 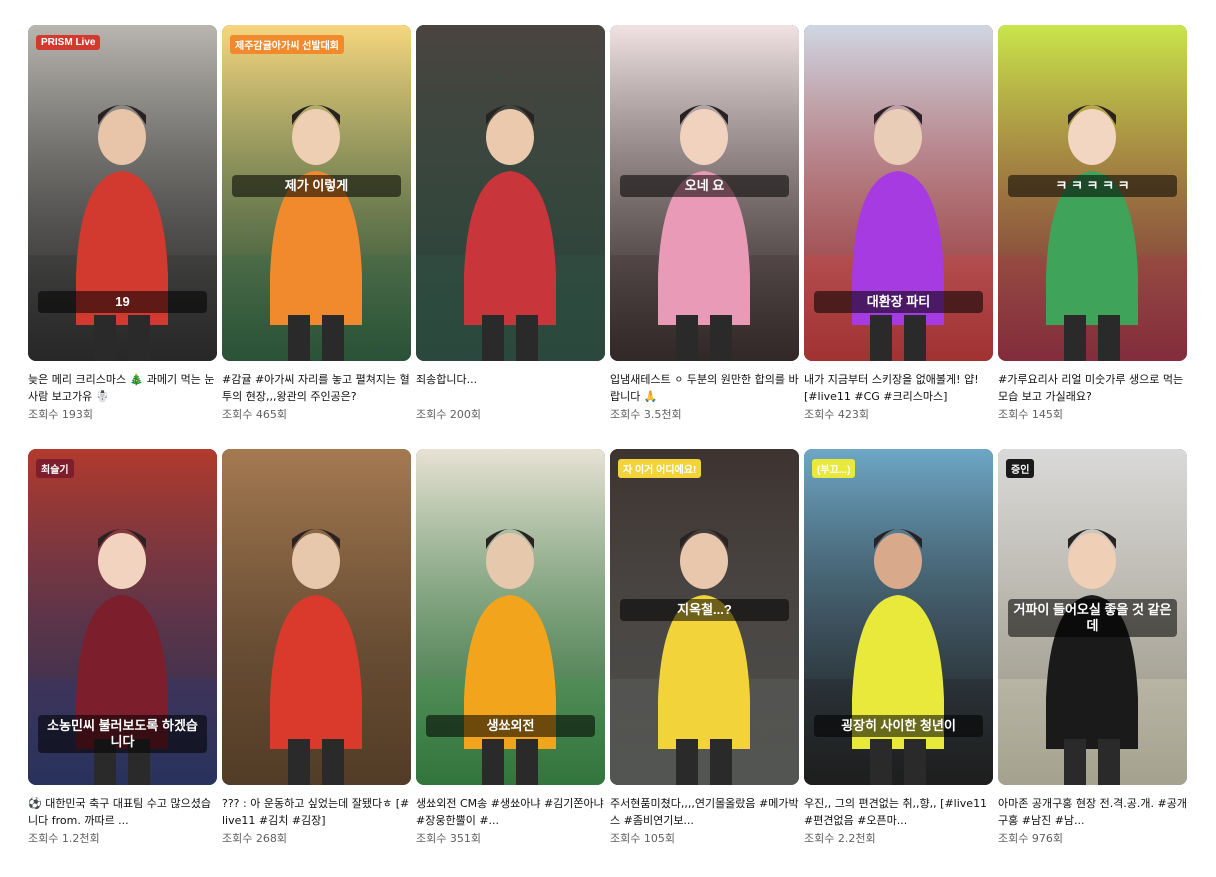 I want to click on thumbnail-badge: 증인, so click(x=1020, y=468).